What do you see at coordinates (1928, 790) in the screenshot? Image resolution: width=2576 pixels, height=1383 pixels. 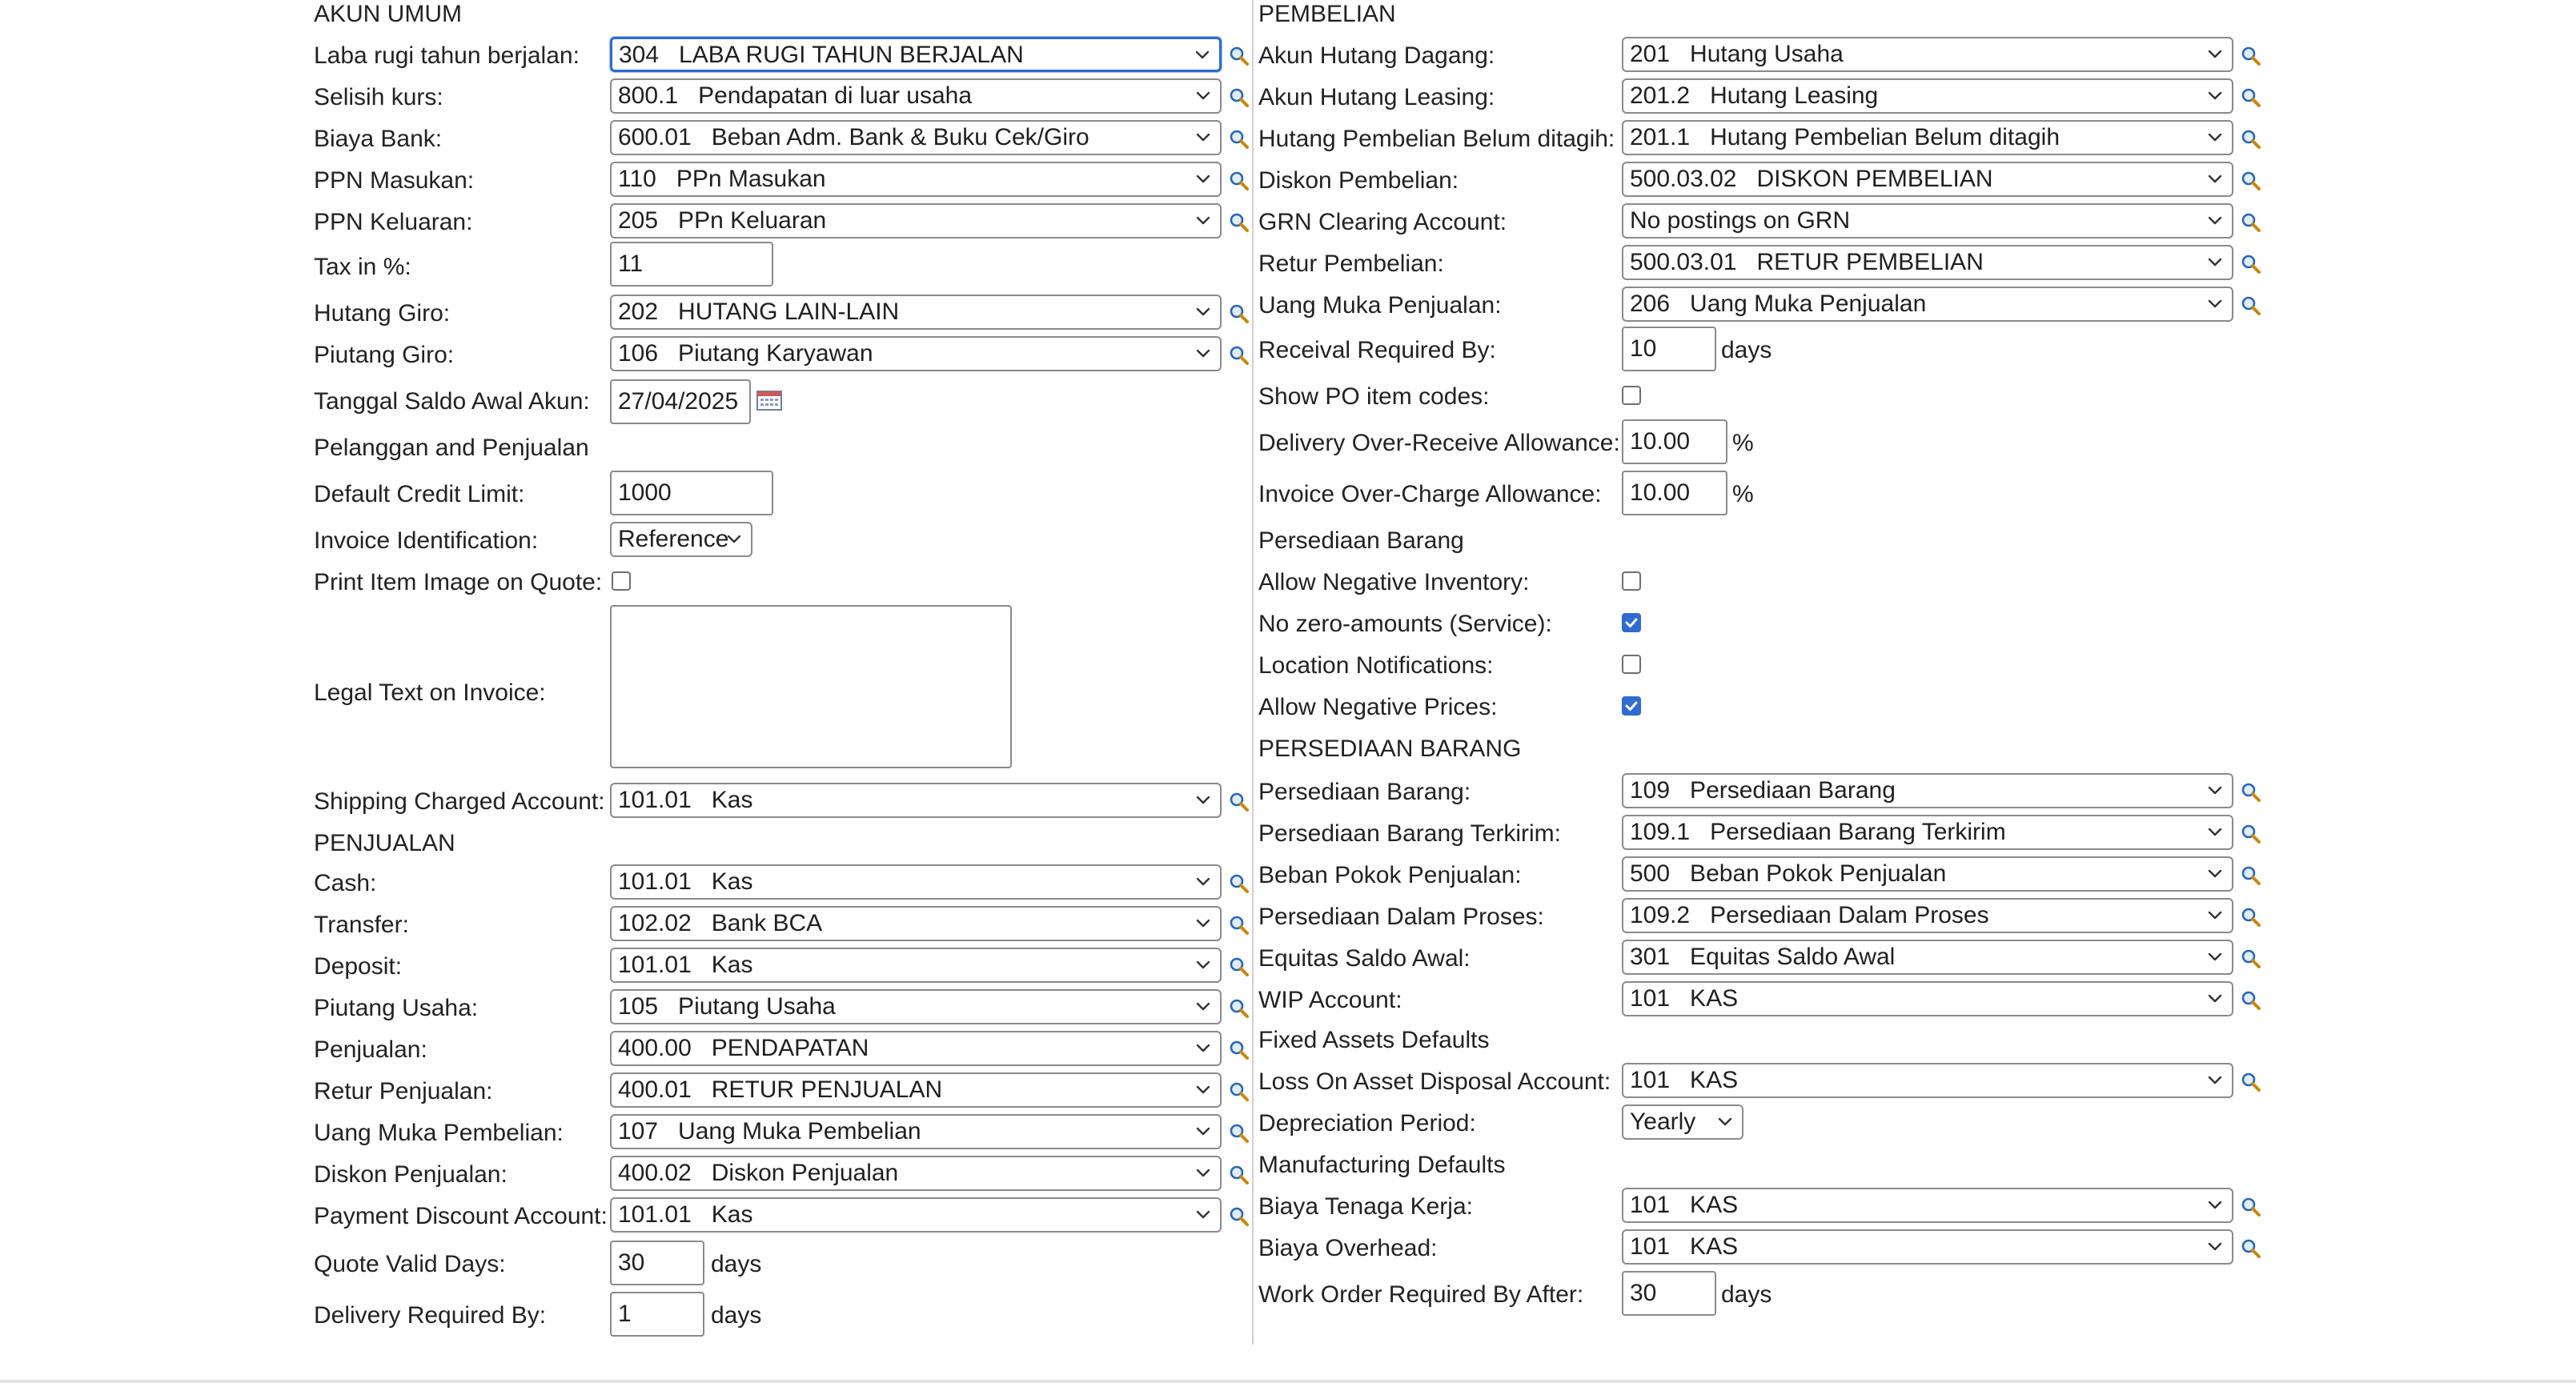 I see `persediaan-barang-select: 109 Persediaan Barang` at bounding box center [1928, 790].